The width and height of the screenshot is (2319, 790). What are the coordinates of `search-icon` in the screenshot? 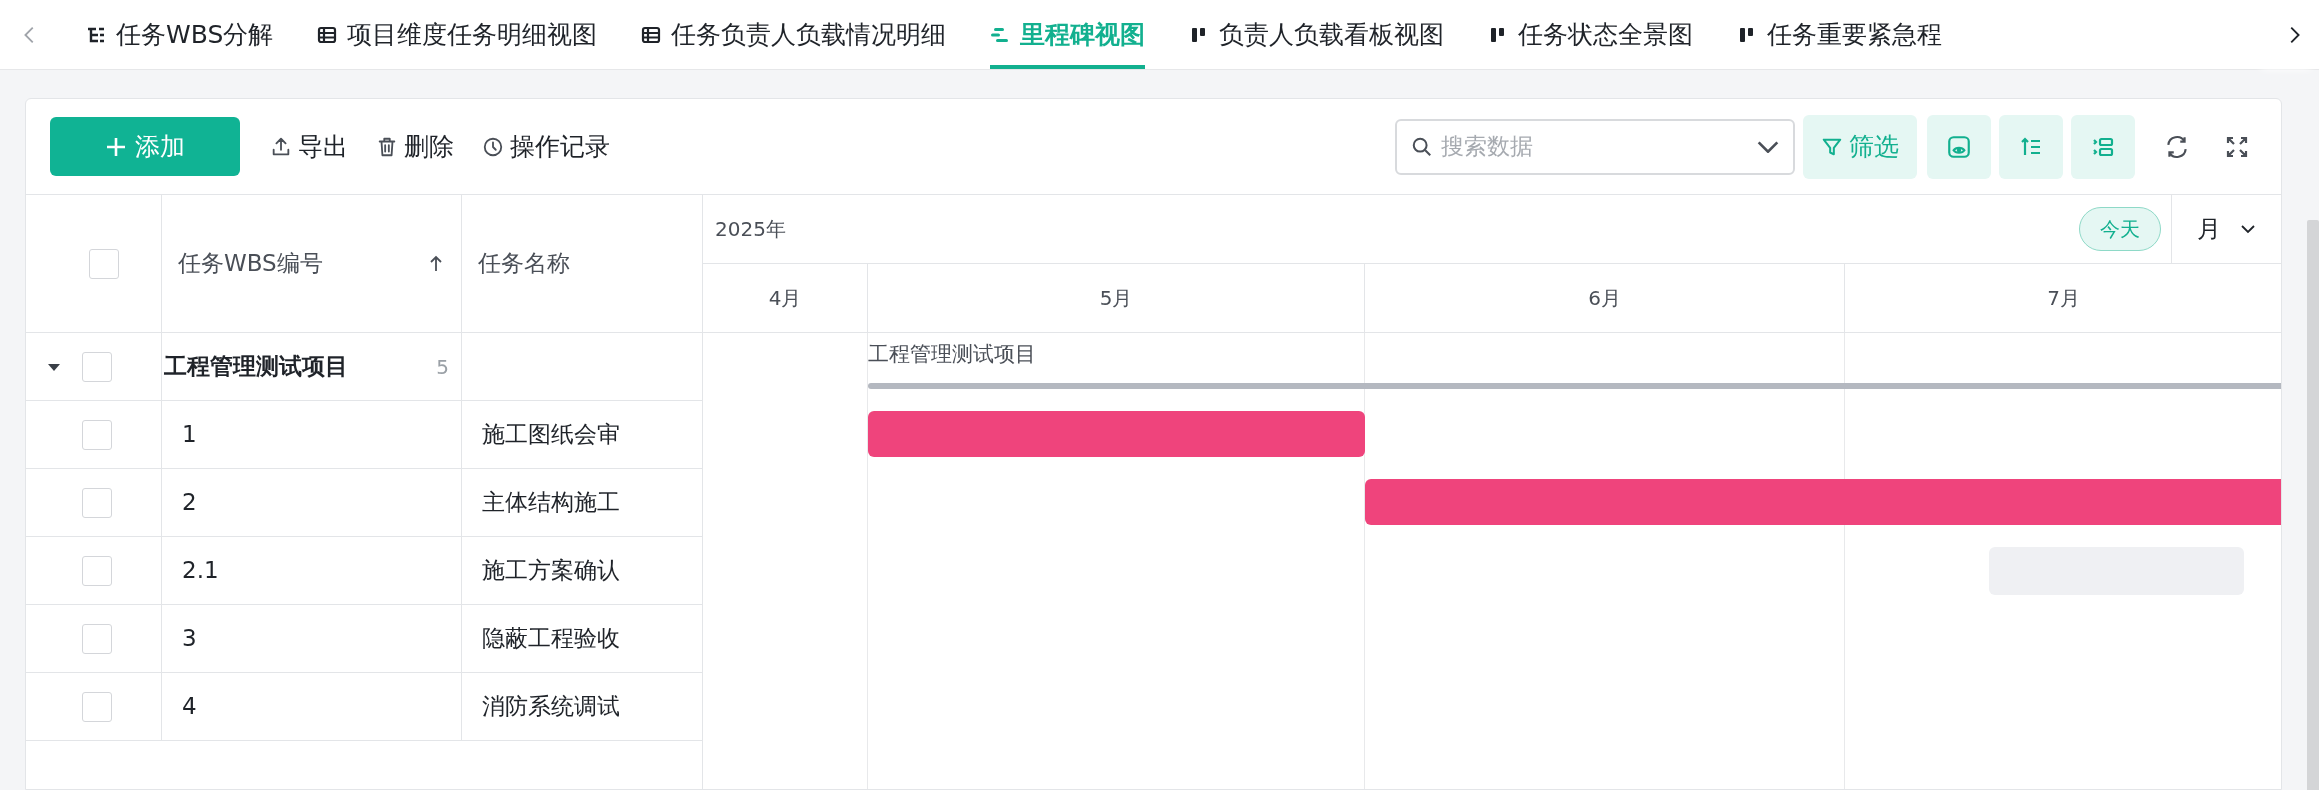 It's located at (1422, 146).